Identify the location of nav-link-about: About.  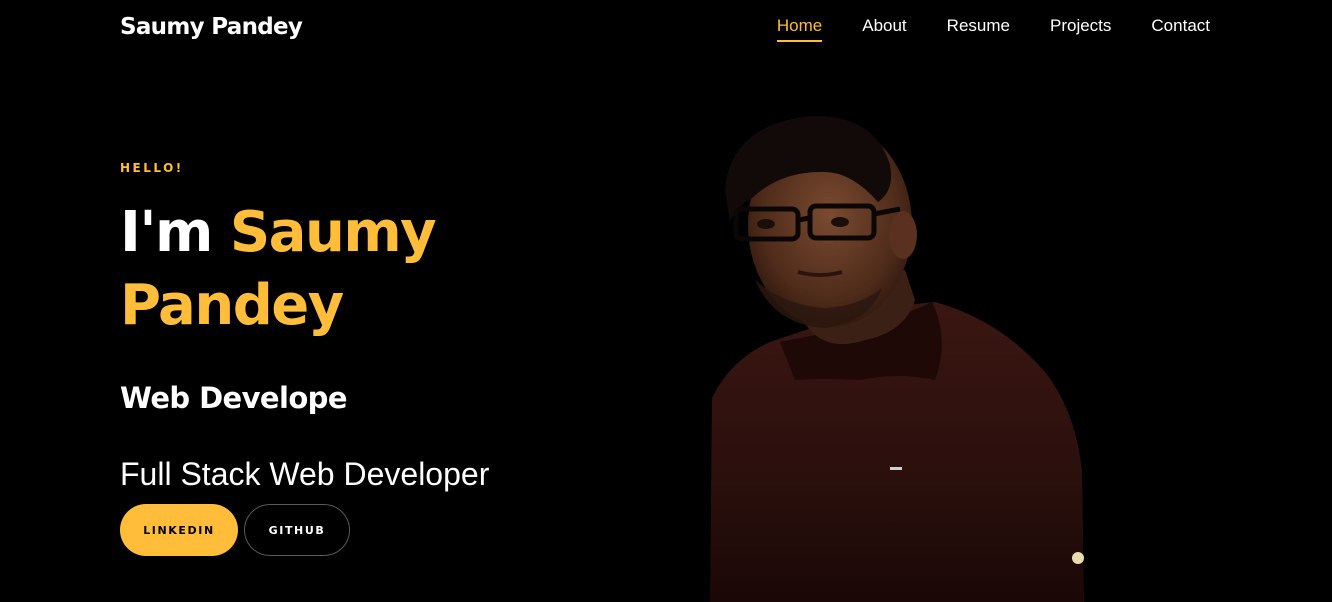
(884, 29).